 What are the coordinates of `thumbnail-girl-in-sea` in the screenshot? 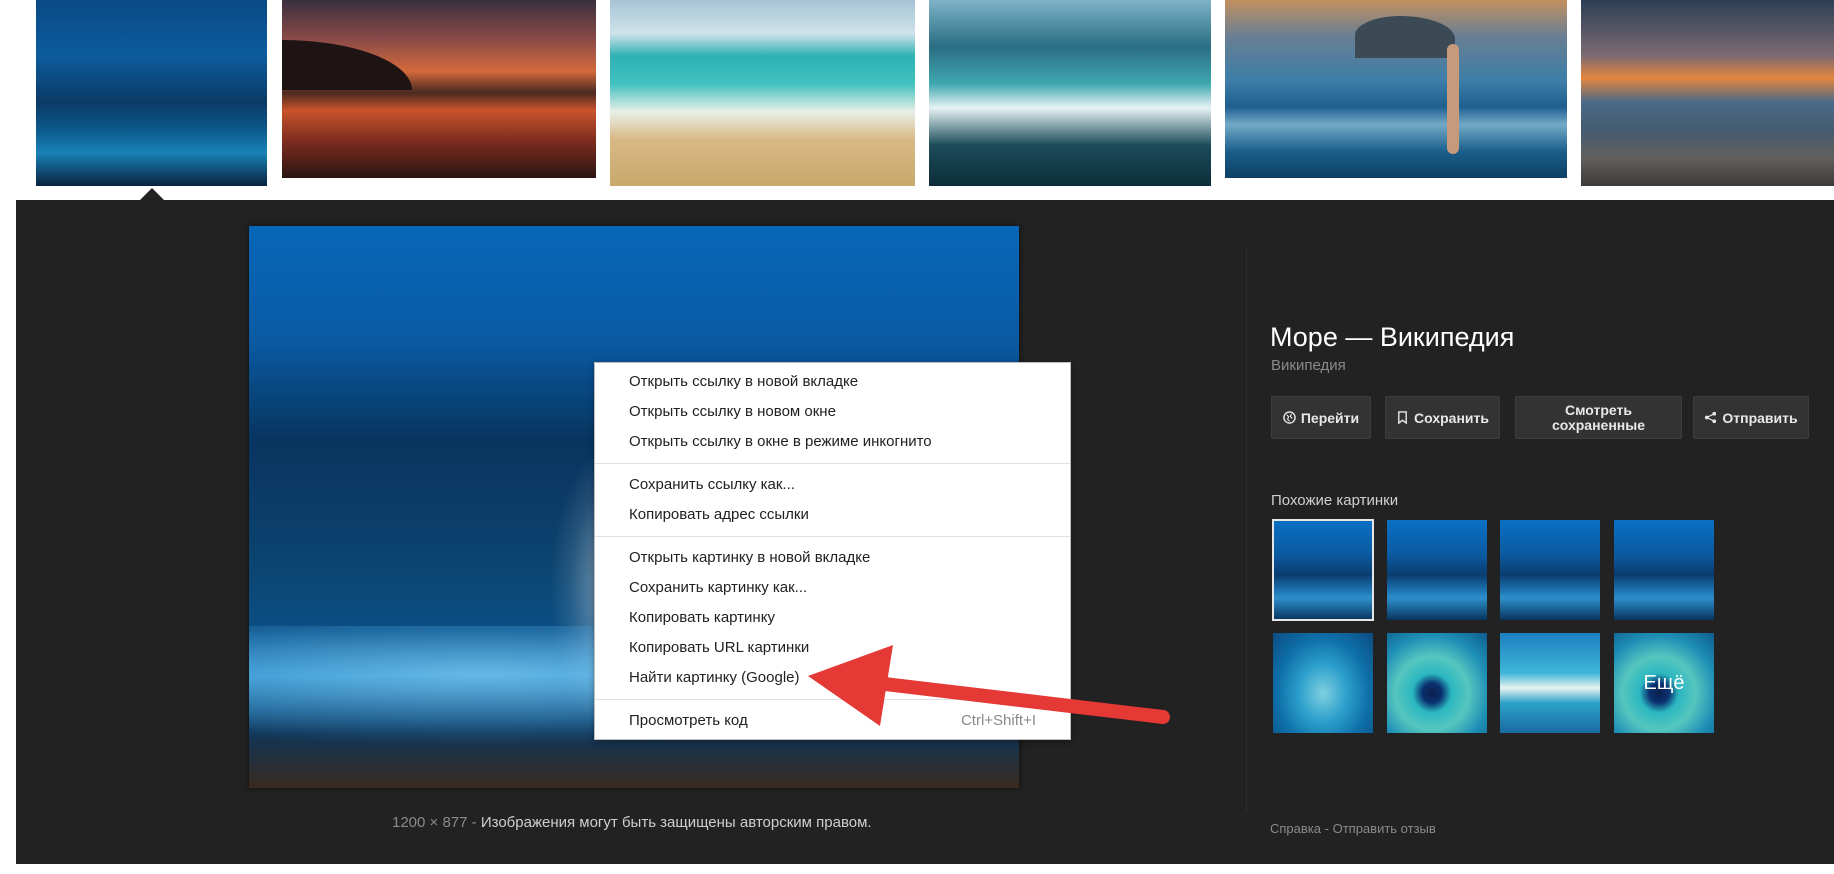 It's located at (1396, 89).